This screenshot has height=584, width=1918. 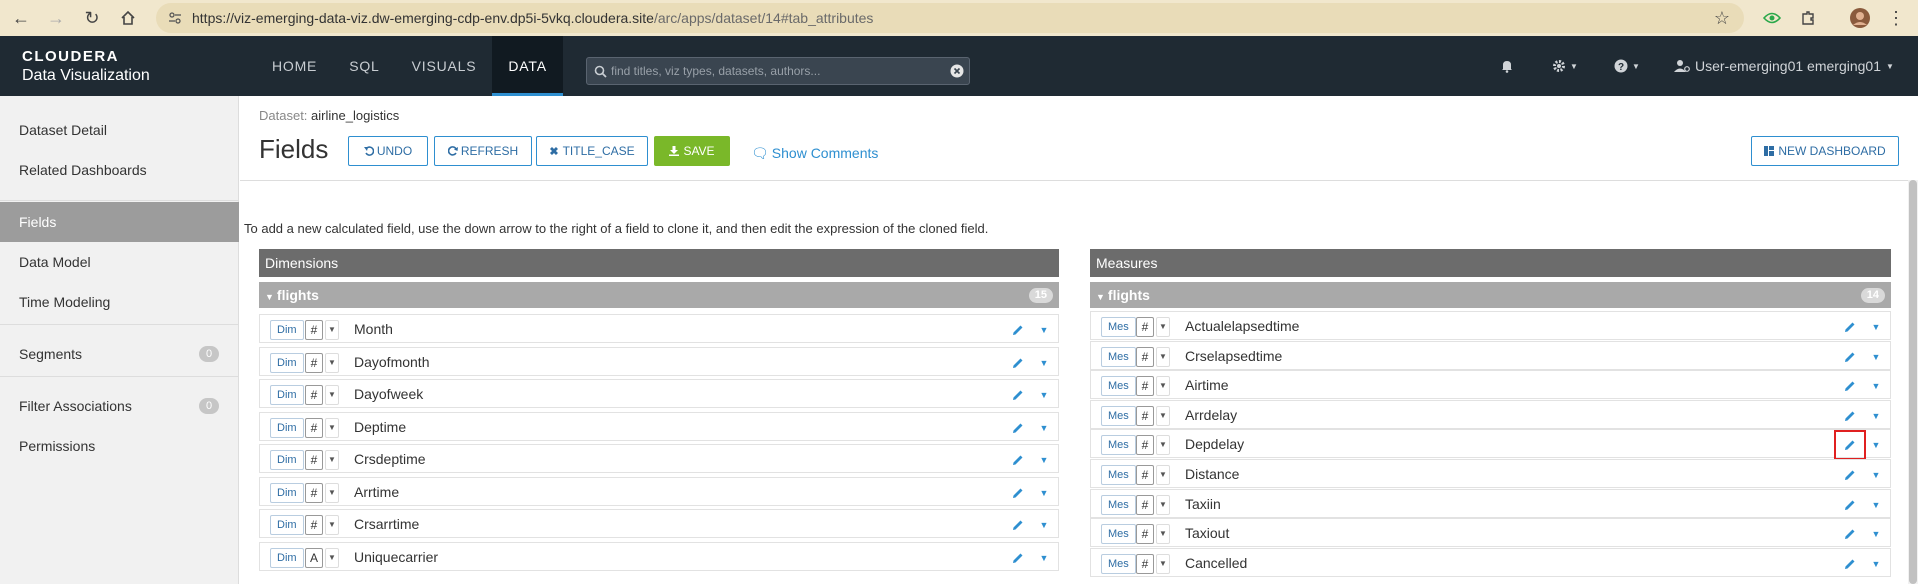 I want to click on field-type-indicator: A, so click(x=314, y=557).